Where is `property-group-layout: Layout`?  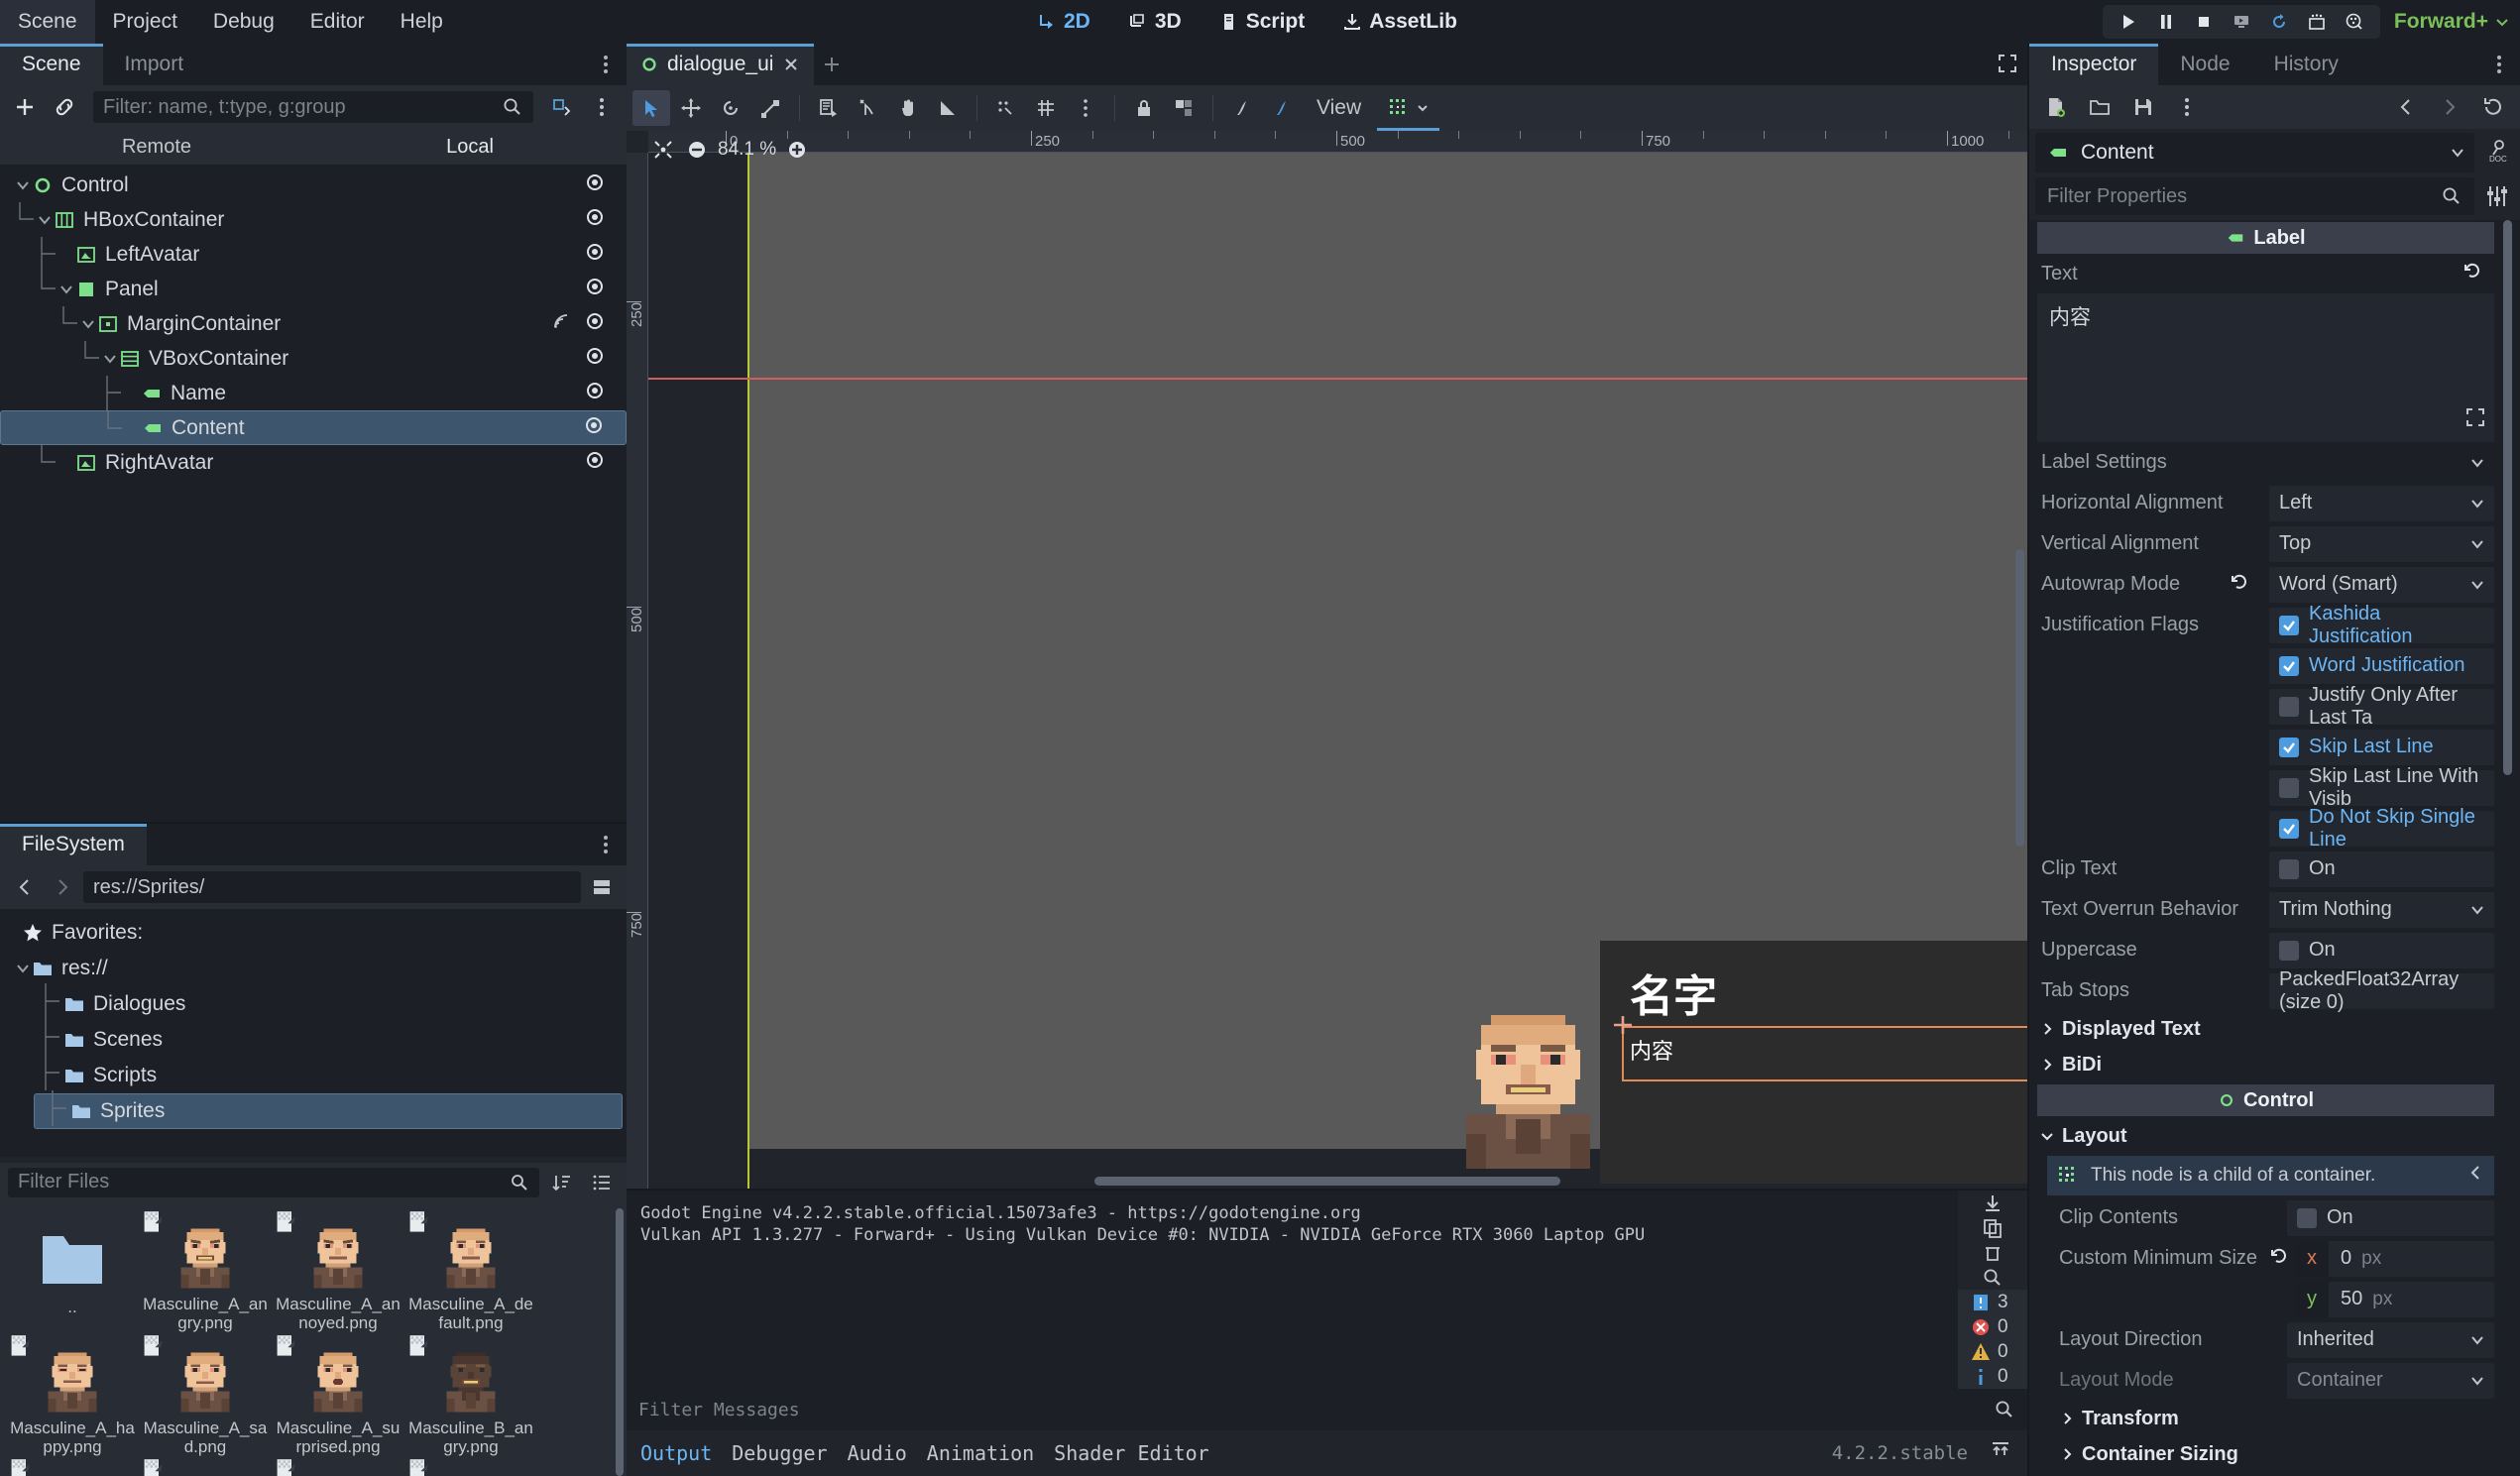 property-group-layout: Layout is located at coordinates (2276, 1136).